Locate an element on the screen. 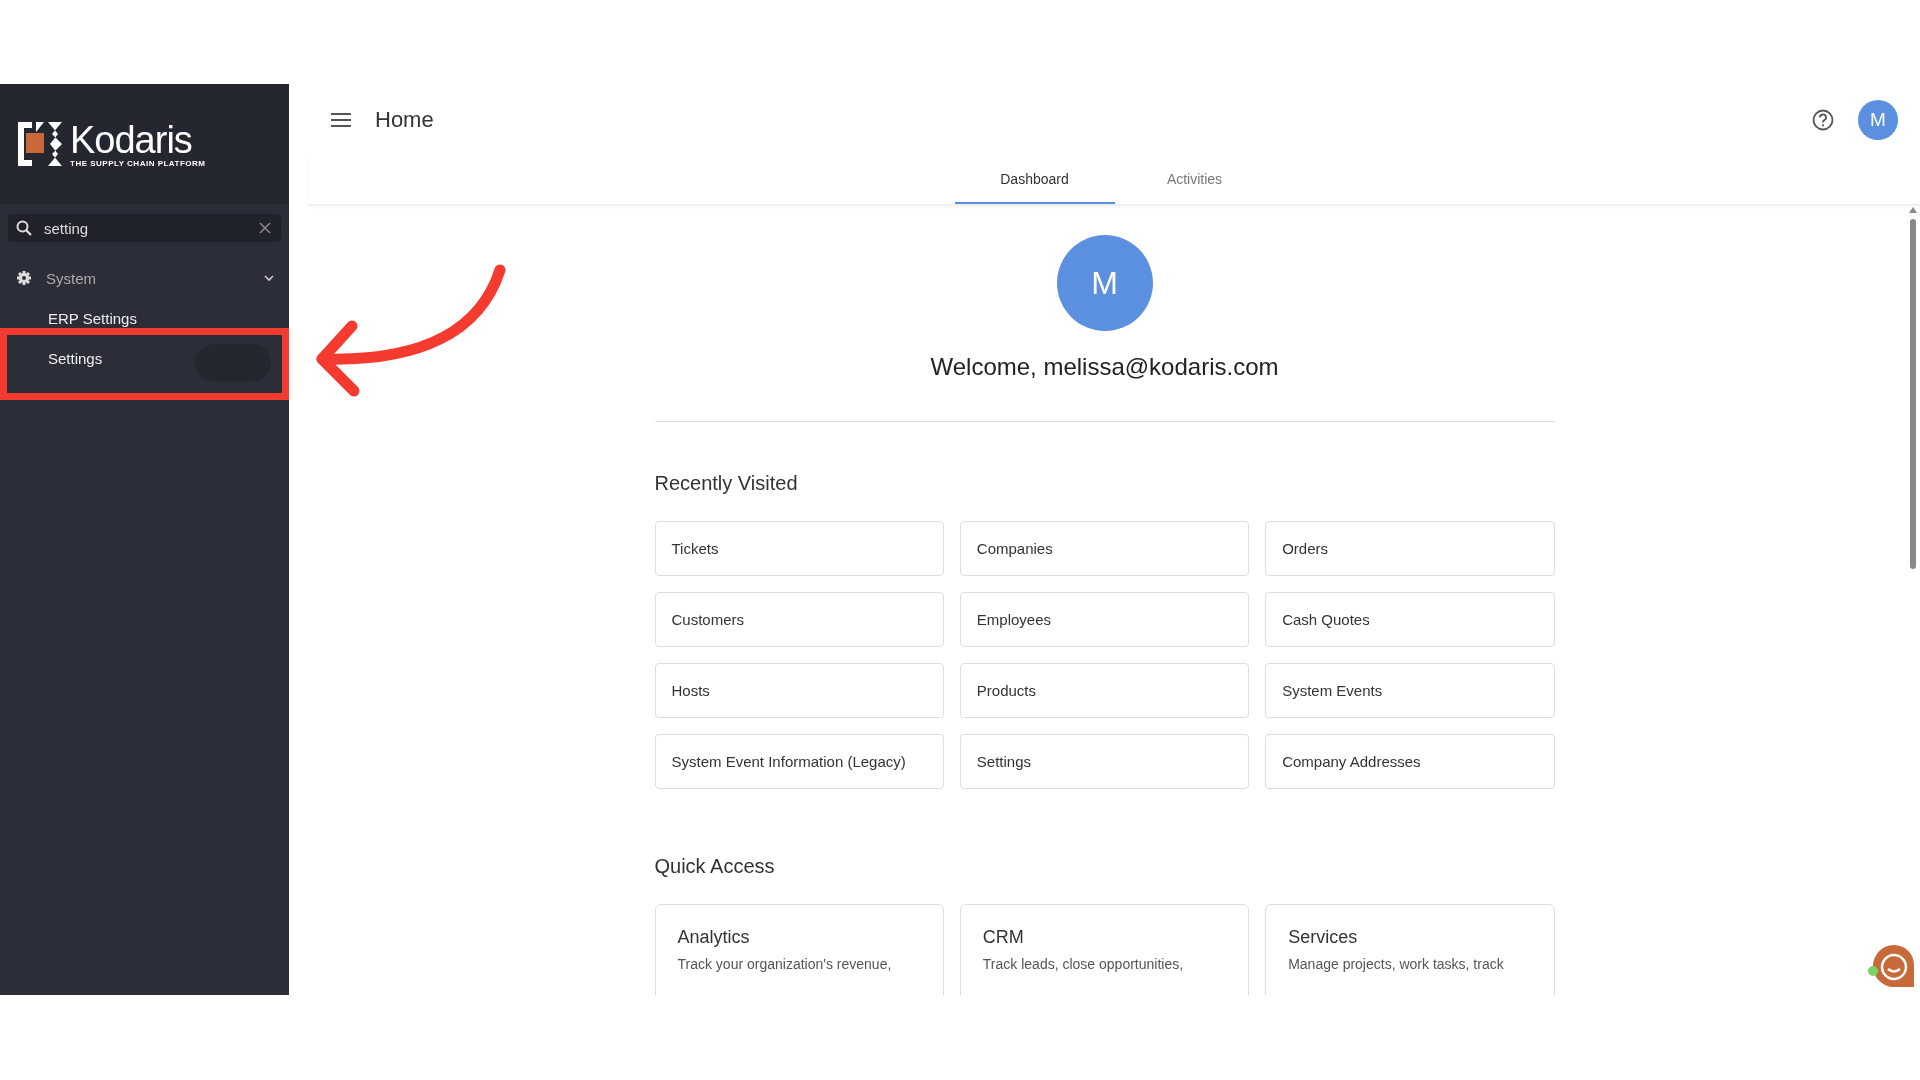 This screenshot has width=1920, height=1080. profile-avatar: M is located at coordinates (1104, 283).